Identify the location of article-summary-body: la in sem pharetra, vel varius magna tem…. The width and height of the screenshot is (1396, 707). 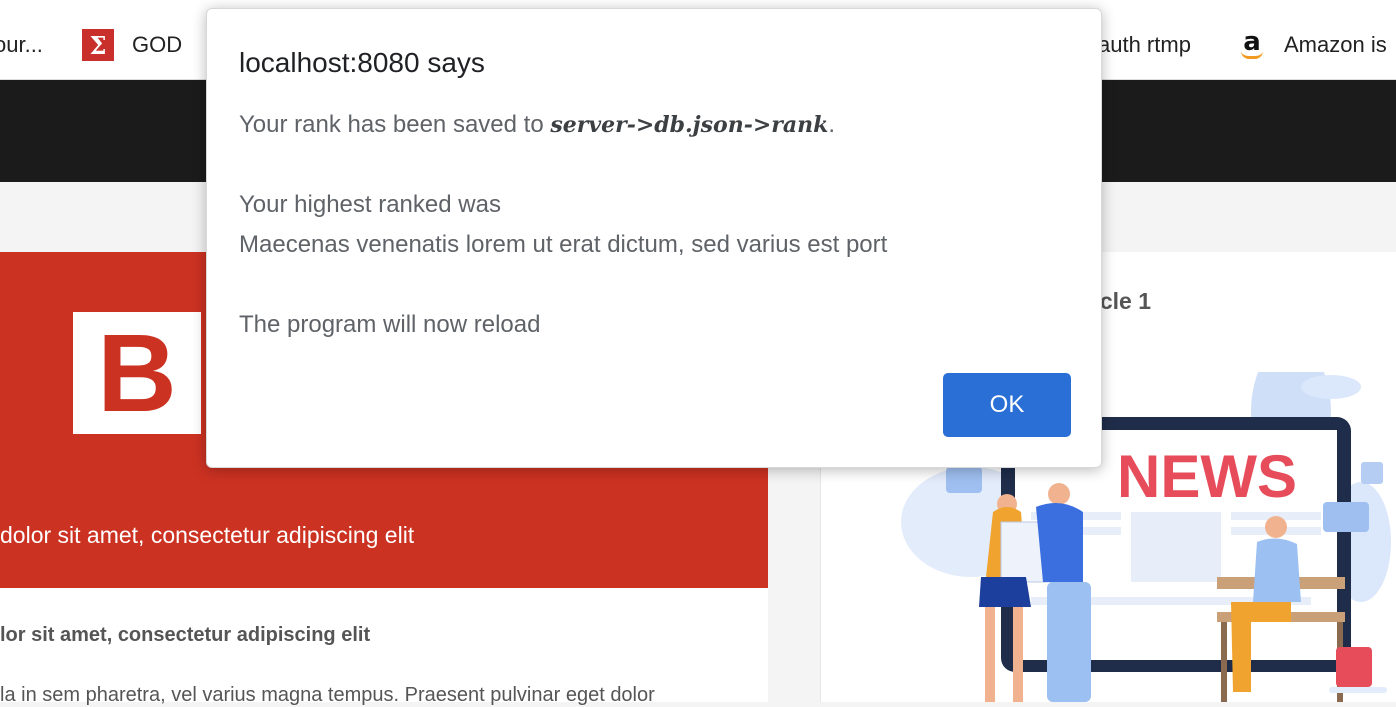
(327, 695).